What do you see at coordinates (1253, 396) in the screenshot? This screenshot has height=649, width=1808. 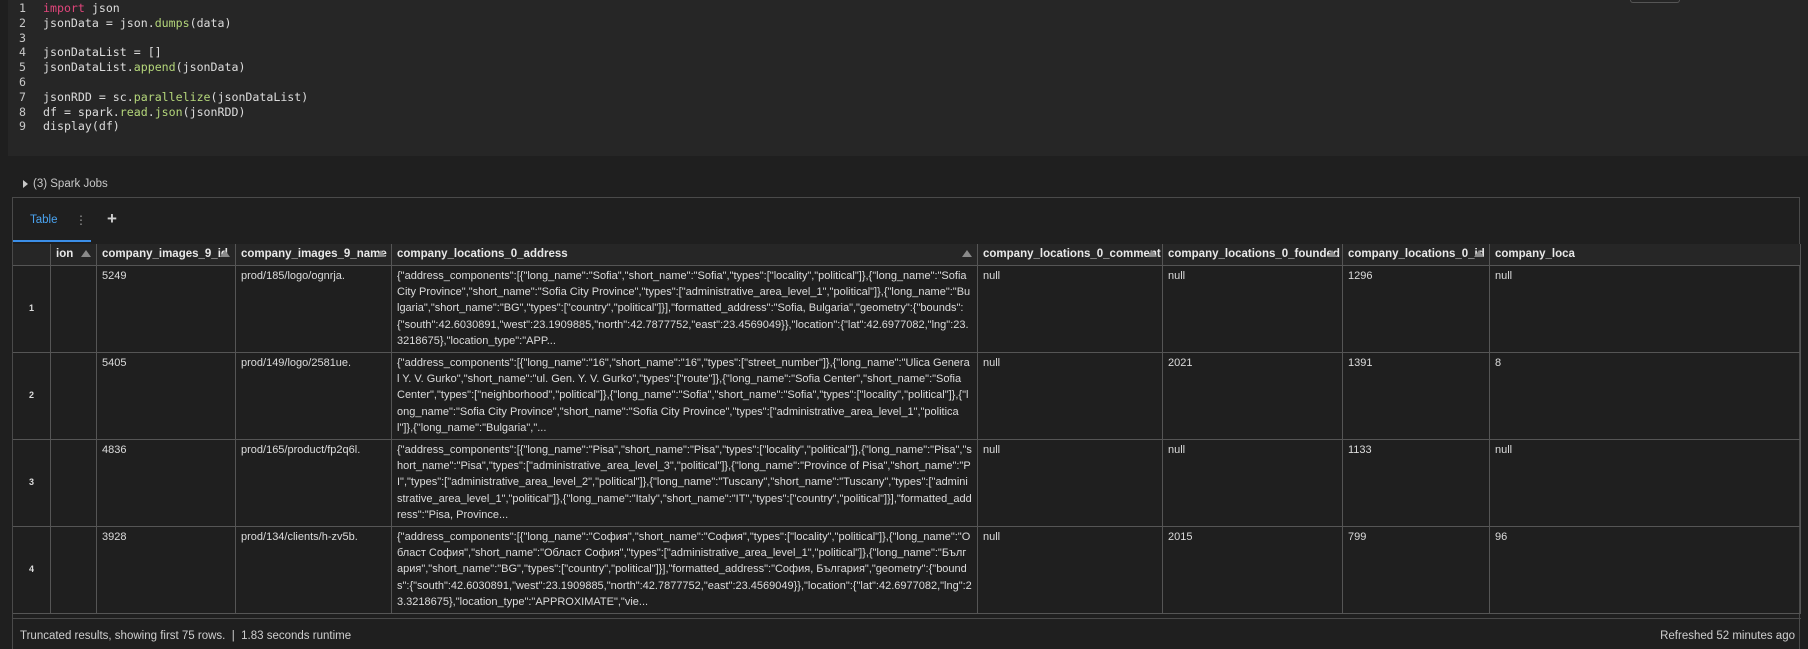 I see `table-cell: 2021` at bounding box center [1253, 396].